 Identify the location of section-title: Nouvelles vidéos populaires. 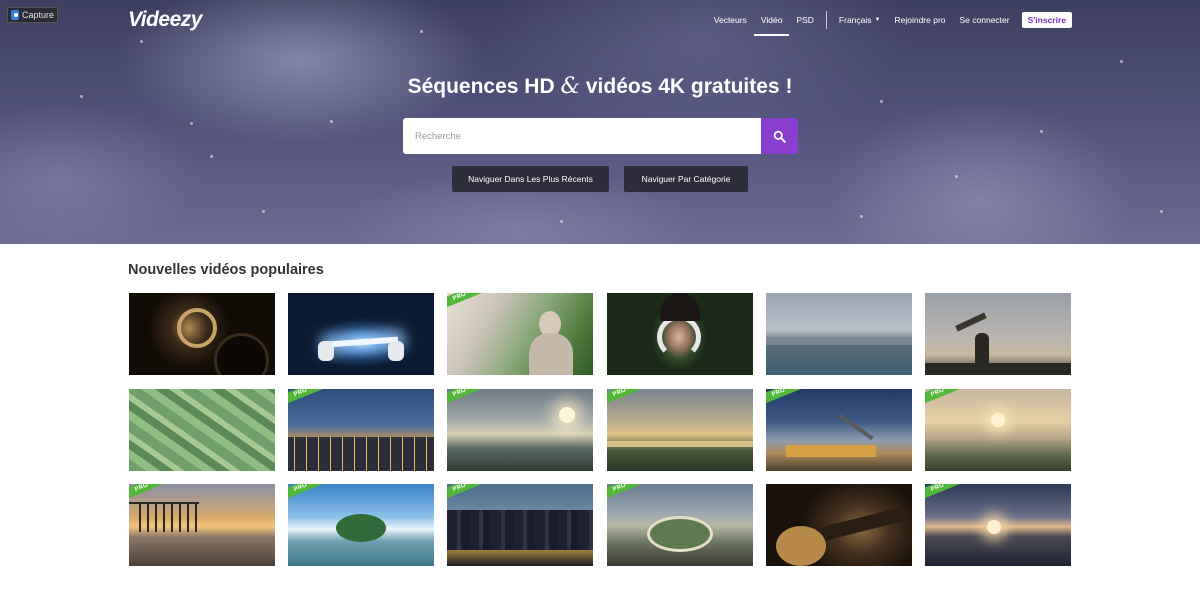
(226, 270).